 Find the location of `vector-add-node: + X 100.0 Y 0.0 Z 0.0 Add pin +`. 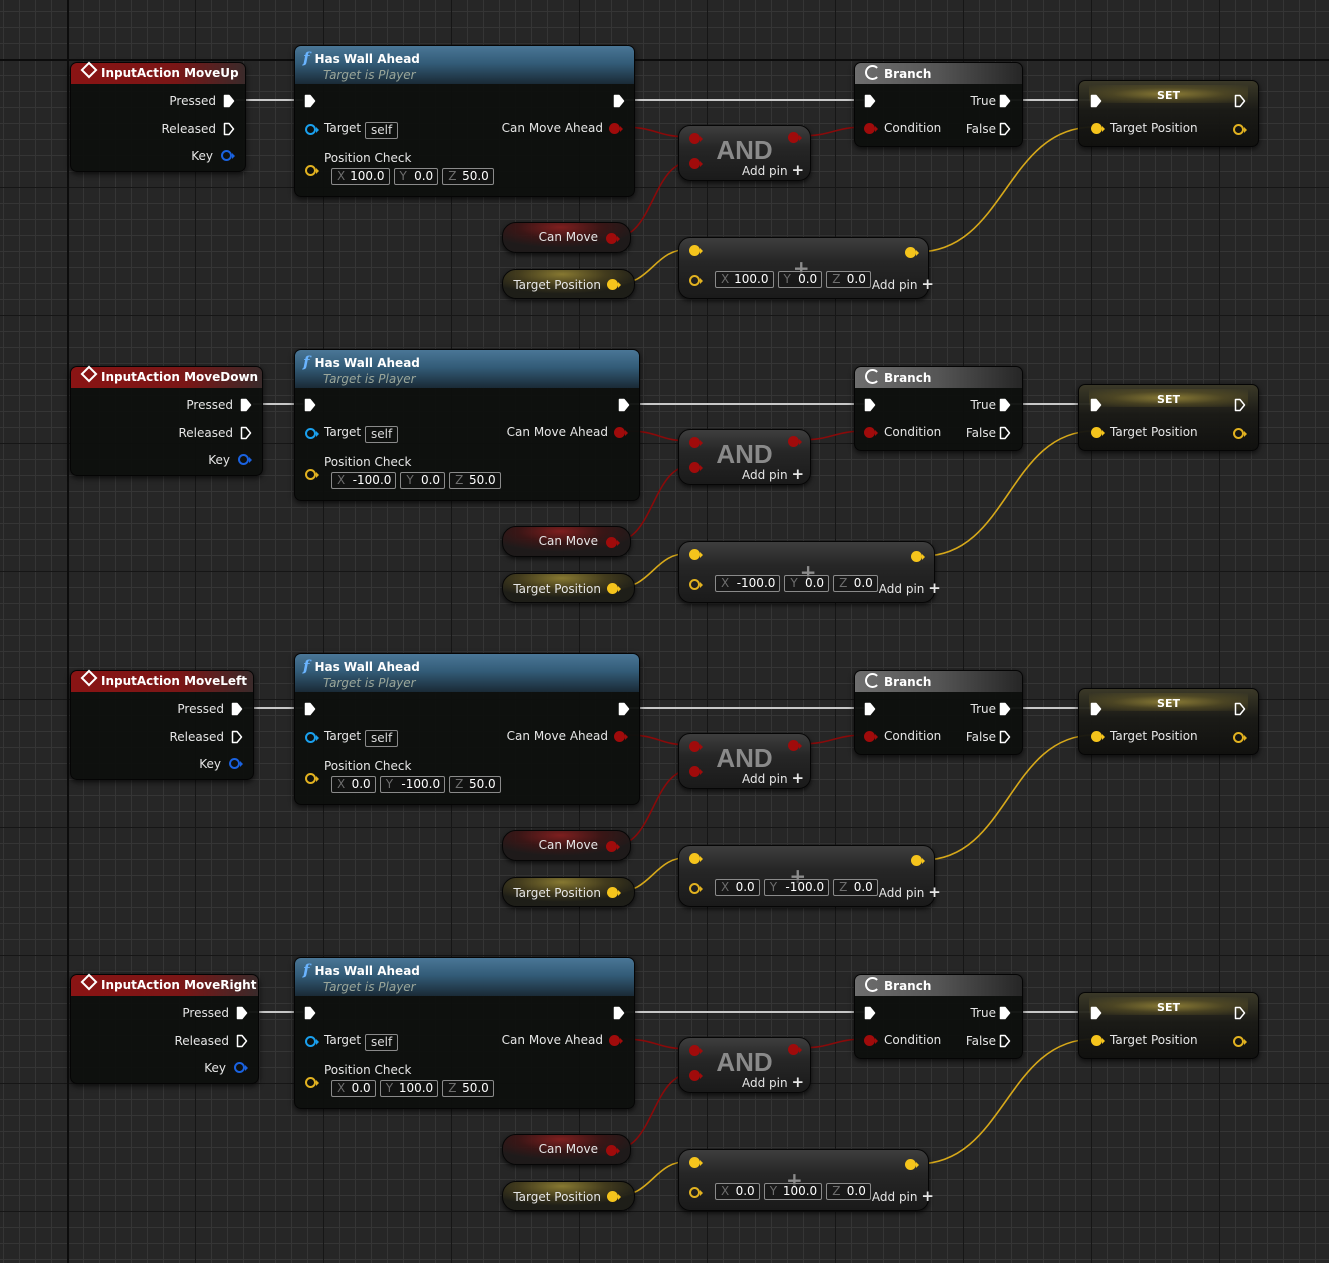

vector-add-node: + X 100.0 Y 0.0 Z 0.0 Add pin + is located at coordinates (806, 268).